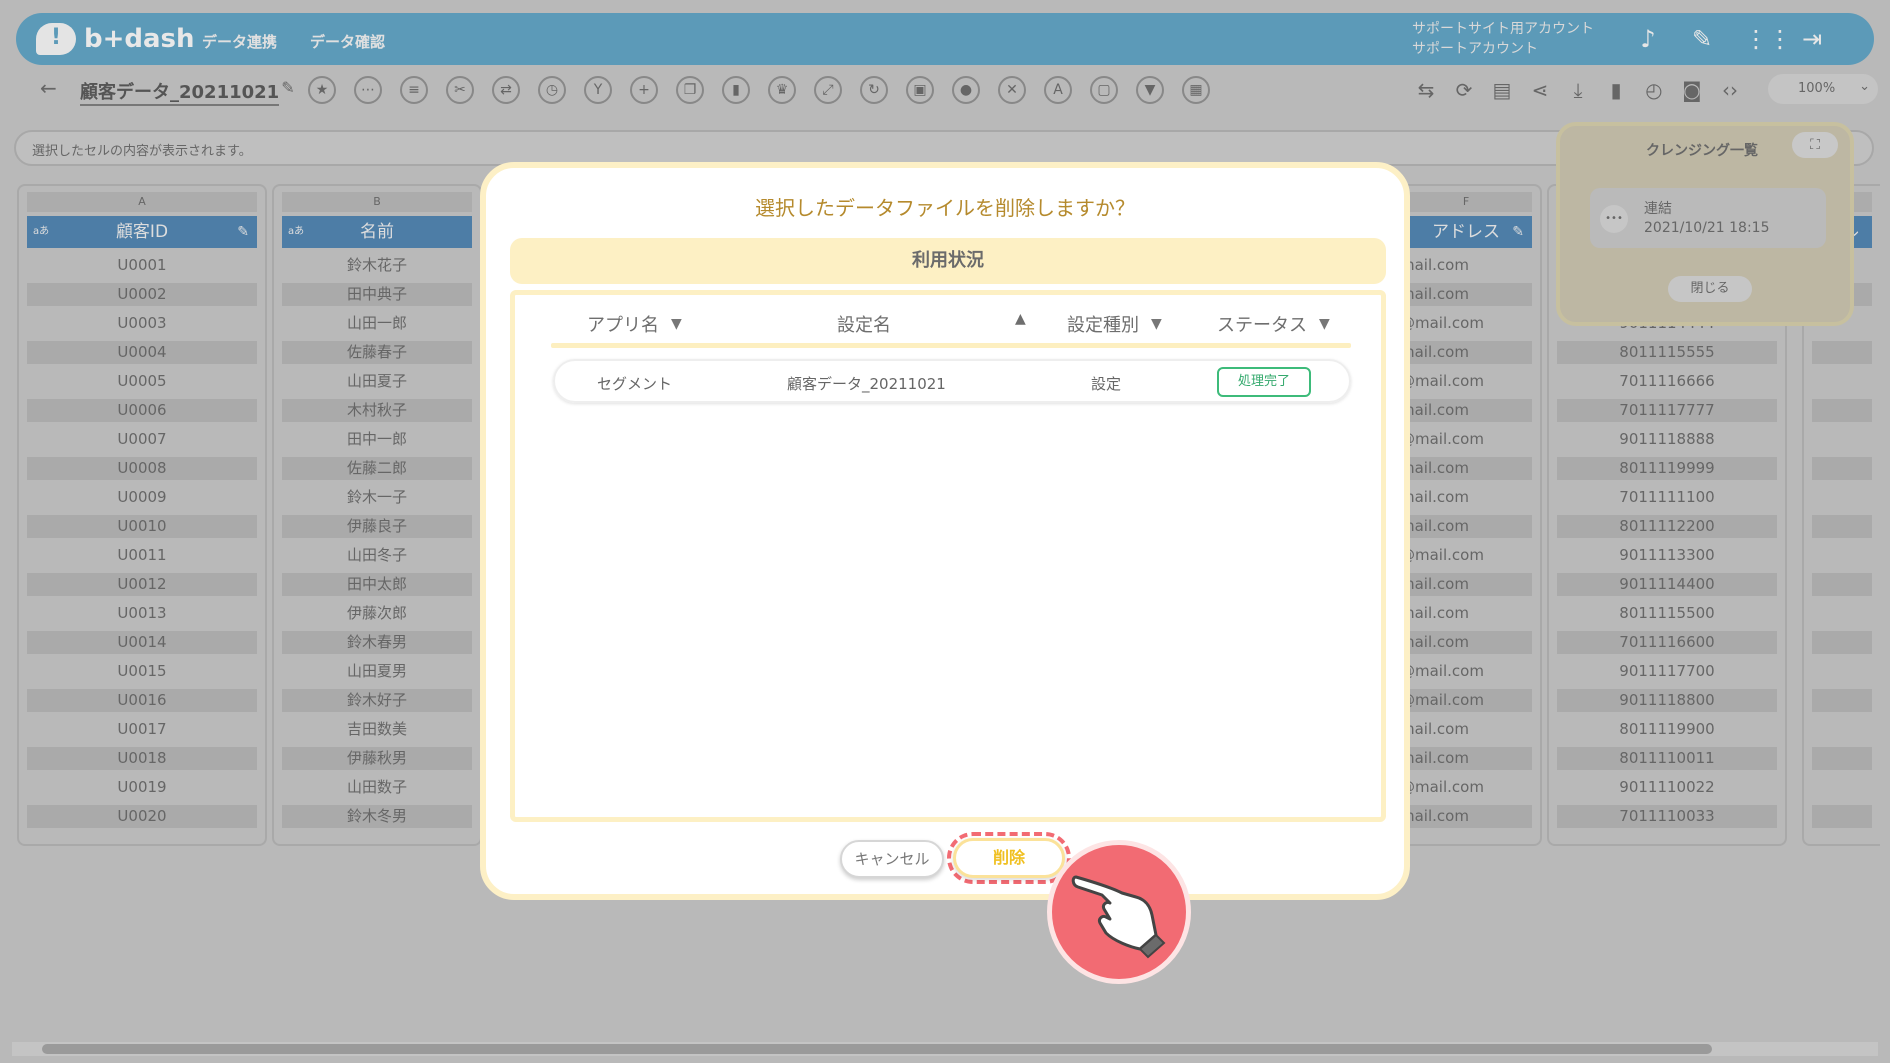 Image resolution: width=1890 pixels, height=1063 pixels. Describe the element at coordinates (736, 90) in the screenshot. I see `trash-icon: ▮` at that location.